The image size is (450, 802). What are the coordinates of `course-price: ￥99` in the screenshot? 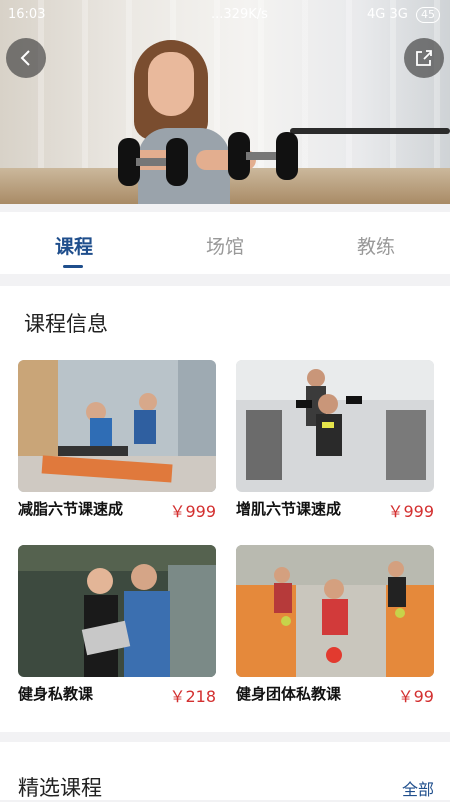 It's located at (415, 696).